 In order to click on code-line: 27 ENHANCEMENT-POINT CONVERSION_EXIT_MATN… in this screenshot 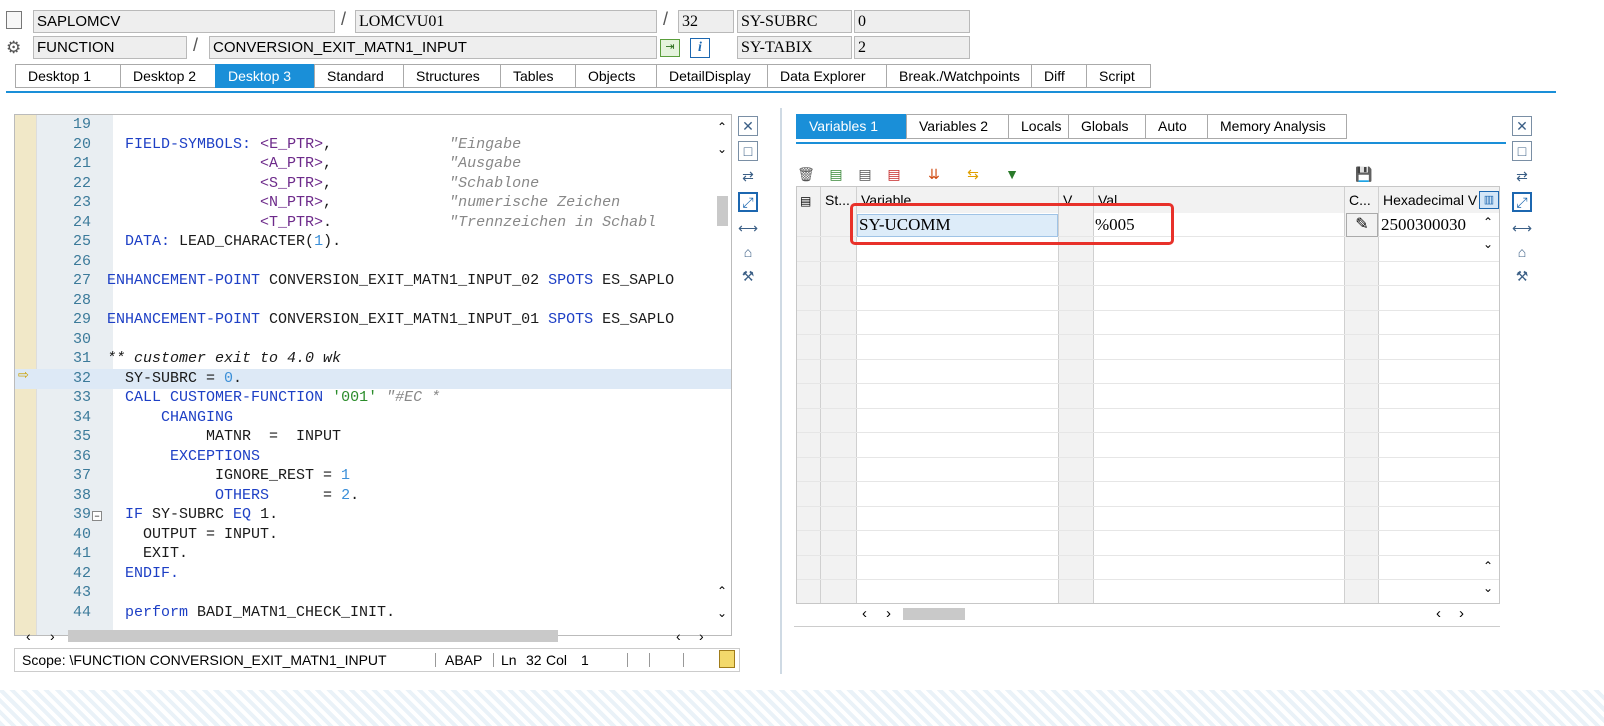, I will do `click(373, 281)`.